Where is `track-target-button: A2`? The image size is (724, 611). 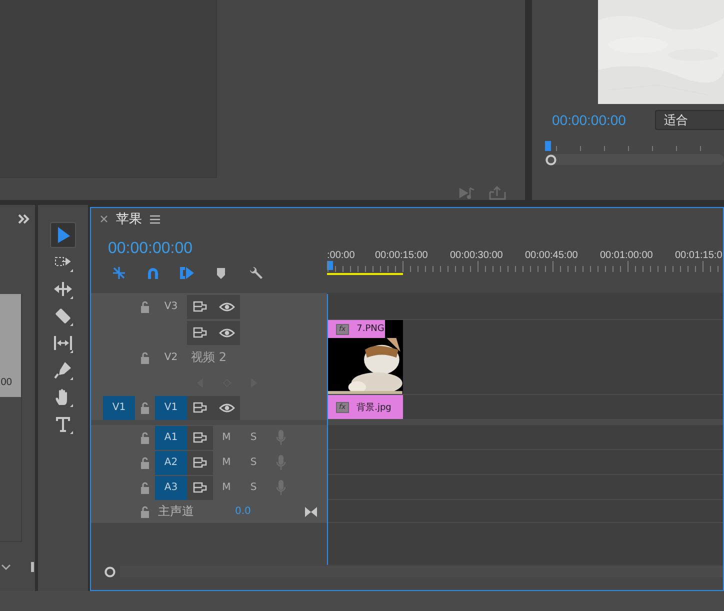
track-target-button: A2 is located at coordinates (171, 462).